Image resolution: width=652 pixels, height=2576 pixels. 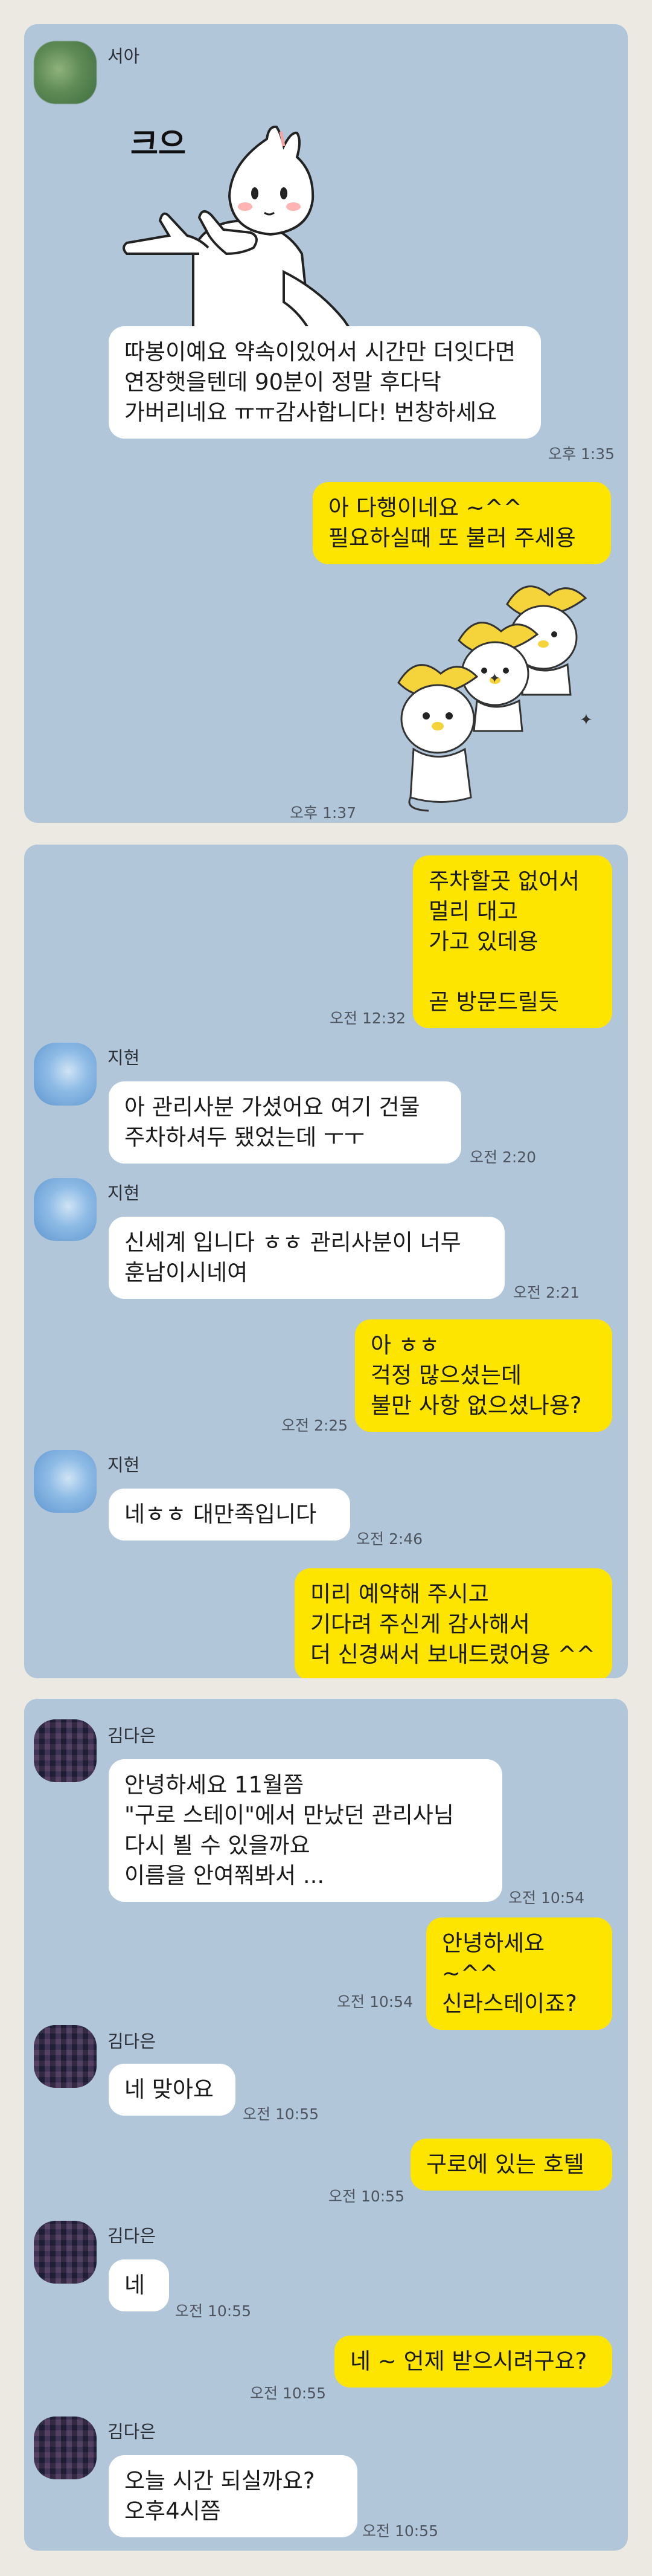 I want to click on message-time: 오전 2:21, so click(x=547, y=1293).